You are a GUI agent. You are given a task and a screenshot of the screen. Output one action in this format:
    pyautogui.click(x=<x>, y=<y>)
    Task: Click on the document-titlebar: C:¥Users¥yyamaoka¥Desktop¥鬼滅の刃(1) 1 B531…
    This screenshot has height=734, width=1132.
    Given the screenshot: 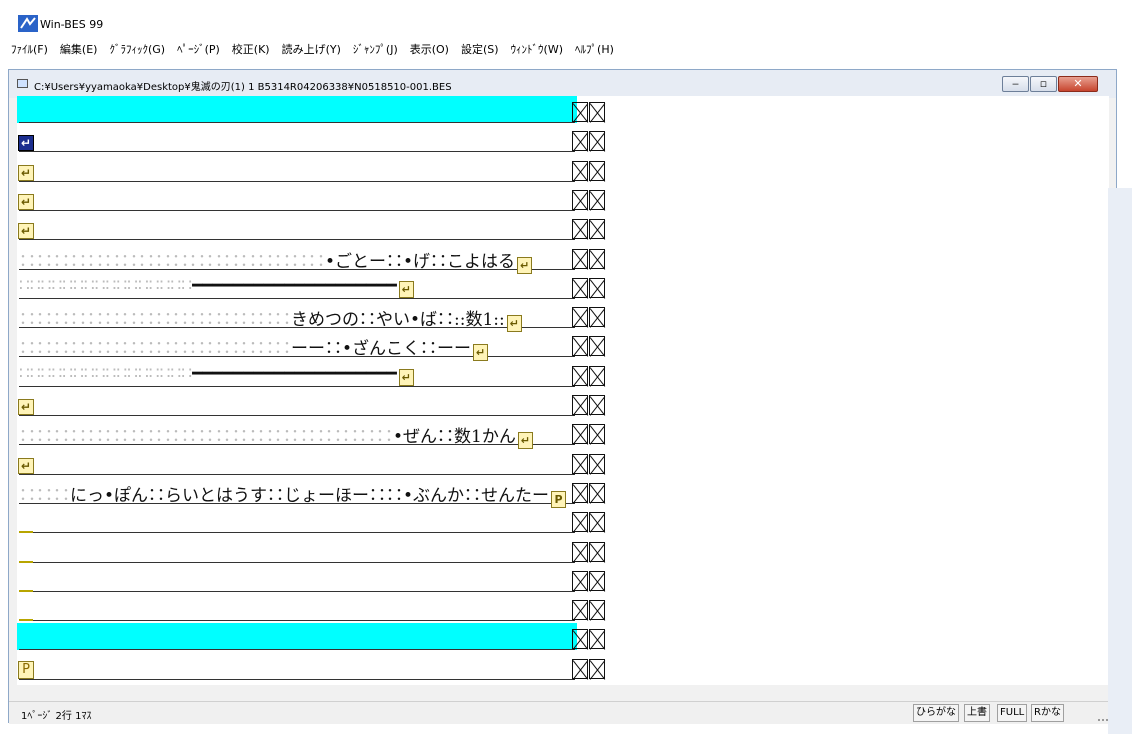 What is the action you would take?
    pyautogui.click(x=562, y=84)
    